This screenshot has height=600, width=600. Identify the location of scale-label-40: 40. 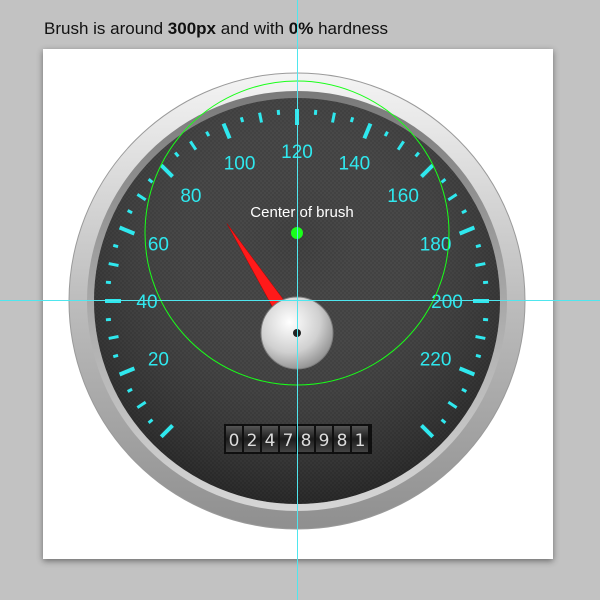
(146, 302).